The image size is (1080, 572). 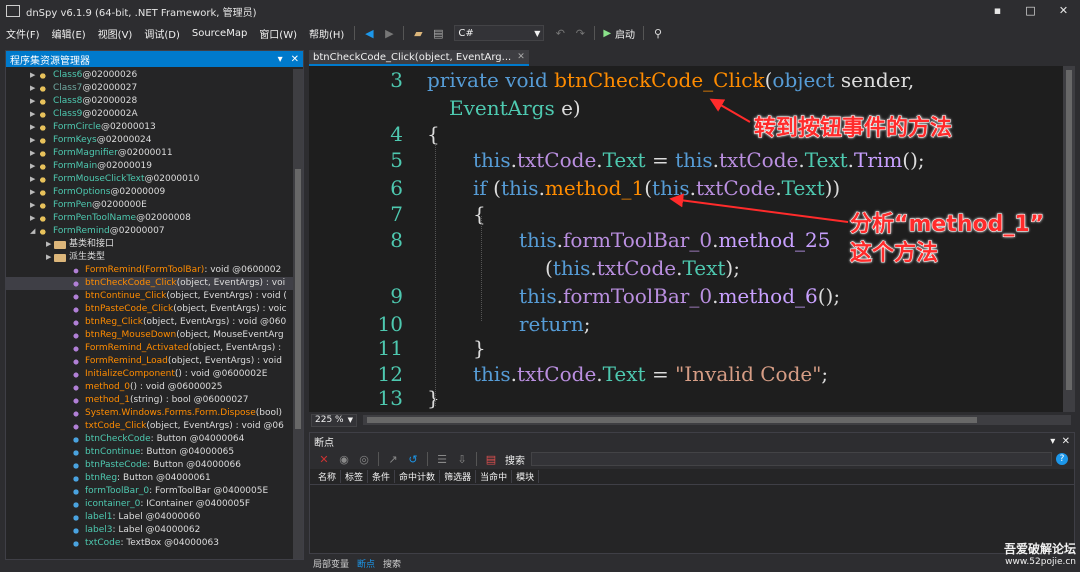 I want to click on import-icon: ⇩, so click(x=462, y=459).